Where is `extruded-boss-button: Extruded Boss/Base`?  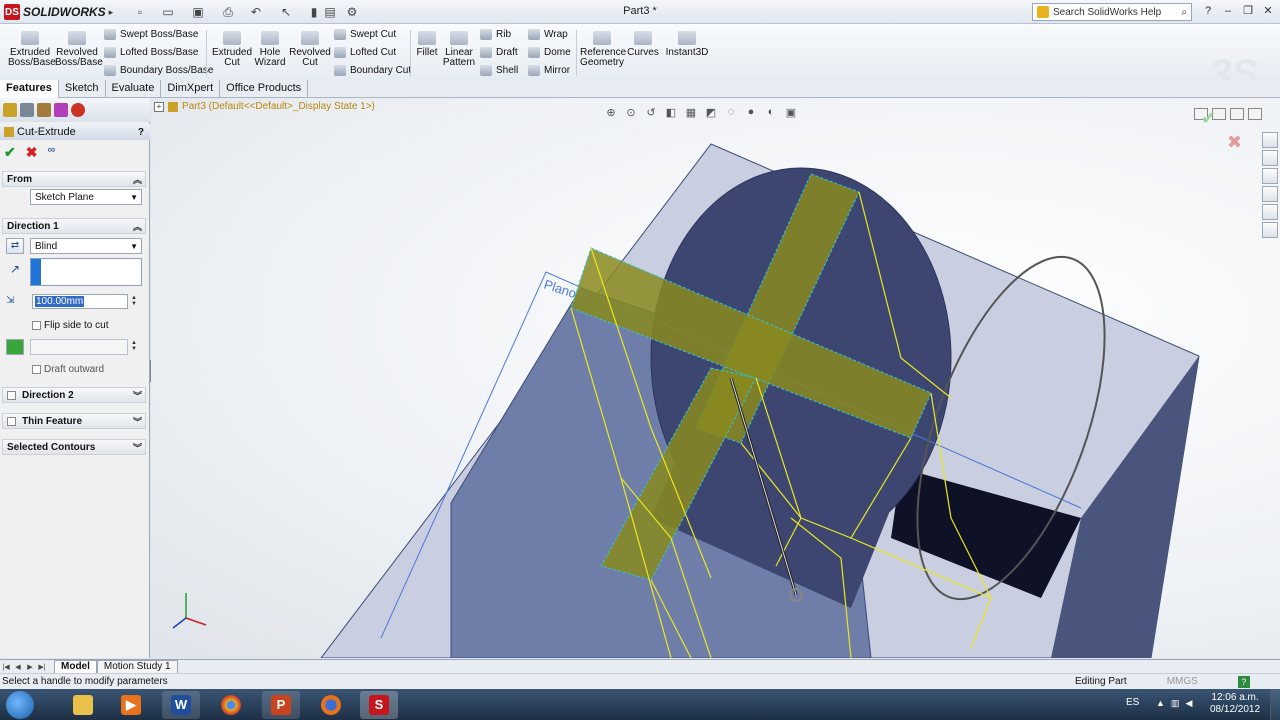
extruded-boss-button: Extruded Boss/Base is located at coordinates (32, 53).